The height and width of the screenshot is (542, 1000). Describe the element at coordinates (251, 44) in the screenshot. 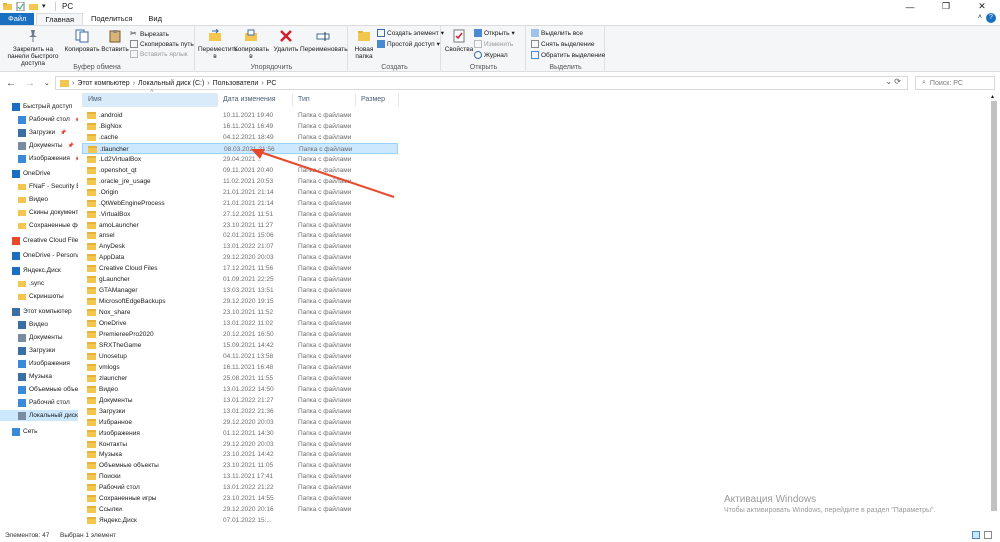

I see `copy-to-button: Копировать в` at that location.